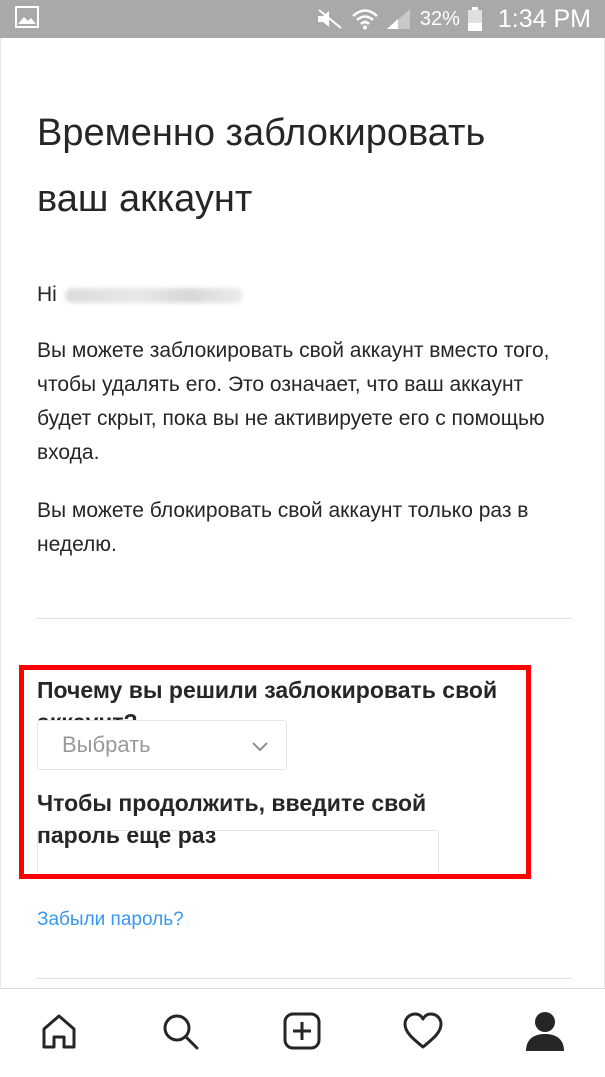  I want to click on profile-icon, so click(545, 1031).